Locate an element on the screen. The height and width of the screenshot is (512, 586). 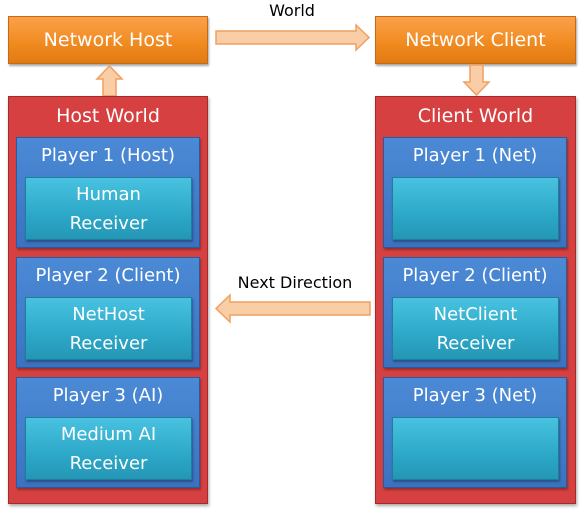
receiver-line: Medium AI is located at coordinates (108, 434).